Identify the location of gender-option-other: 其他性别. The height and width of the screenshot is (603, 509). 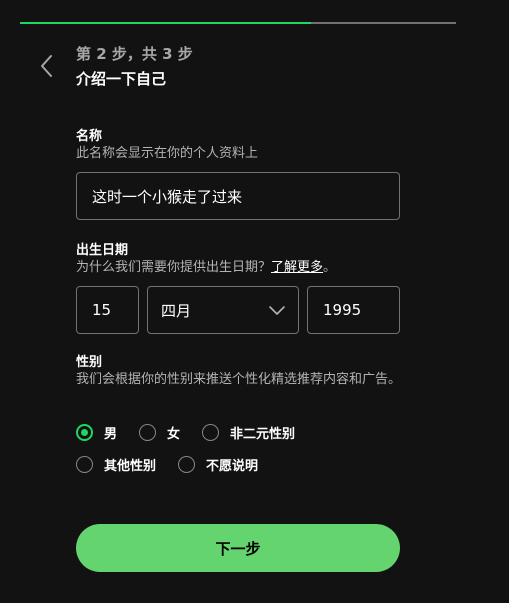
(116, 464).